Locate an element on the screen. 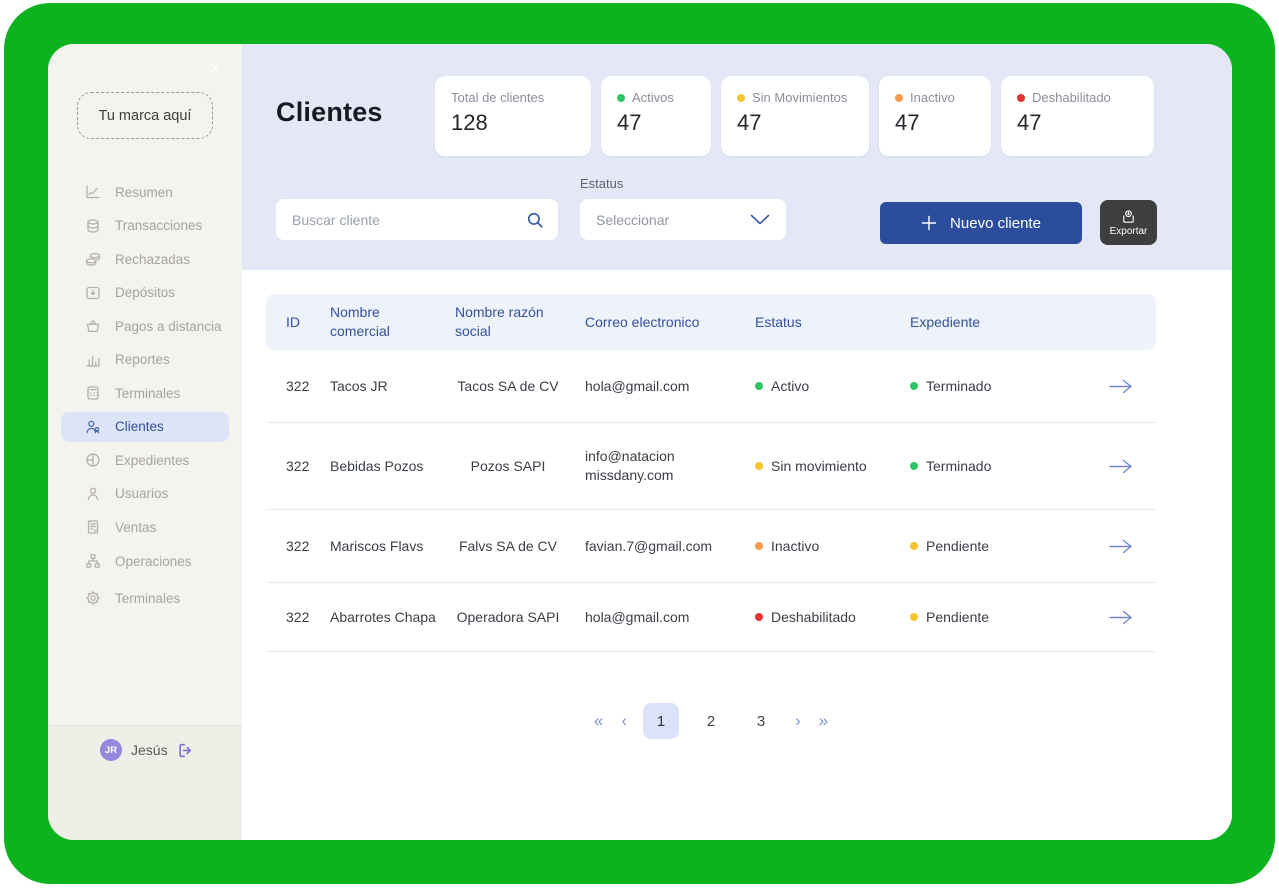 The width and height of the screenshot is (1279, 888). stat-card-total: Total de clientes 128 is located at coordinates (513, 116).